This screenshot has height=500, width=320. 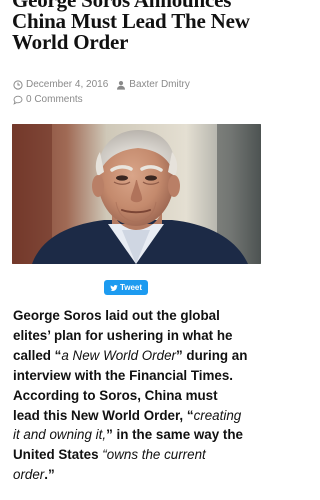 What do you see at coordinates (131, 287) in the screenshot?
I see `tweet-label: Tweet` at bounding box center [131, 287].